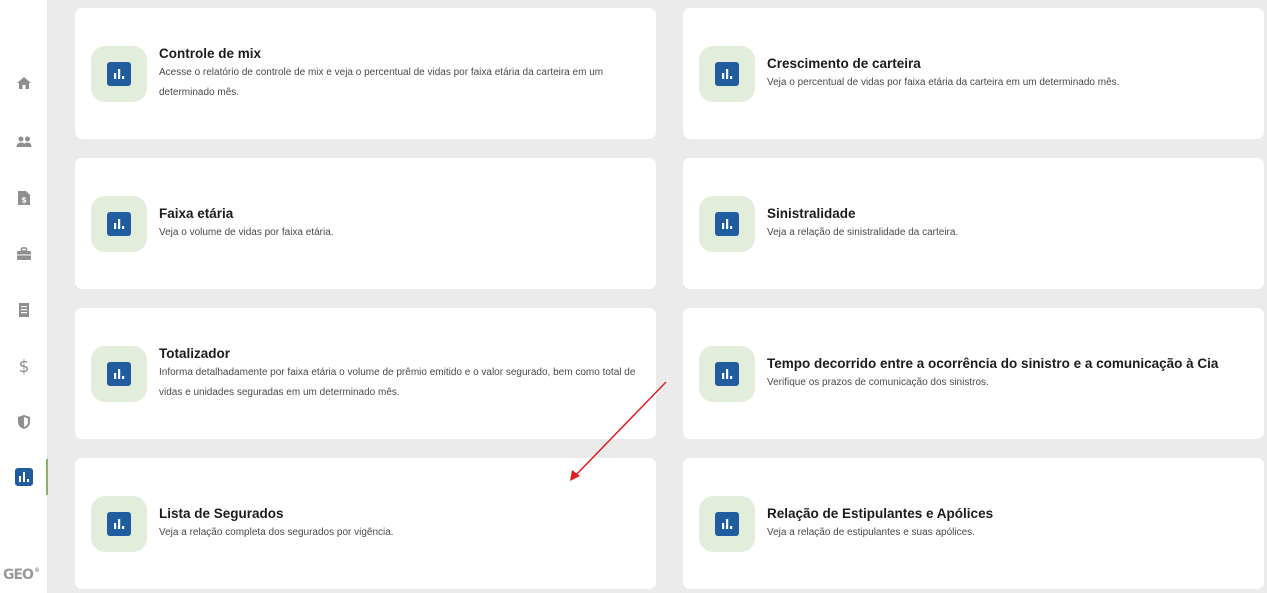 The image size is (1267, 593). I want to click on geo-logo: GEO®, so click(21, 575).